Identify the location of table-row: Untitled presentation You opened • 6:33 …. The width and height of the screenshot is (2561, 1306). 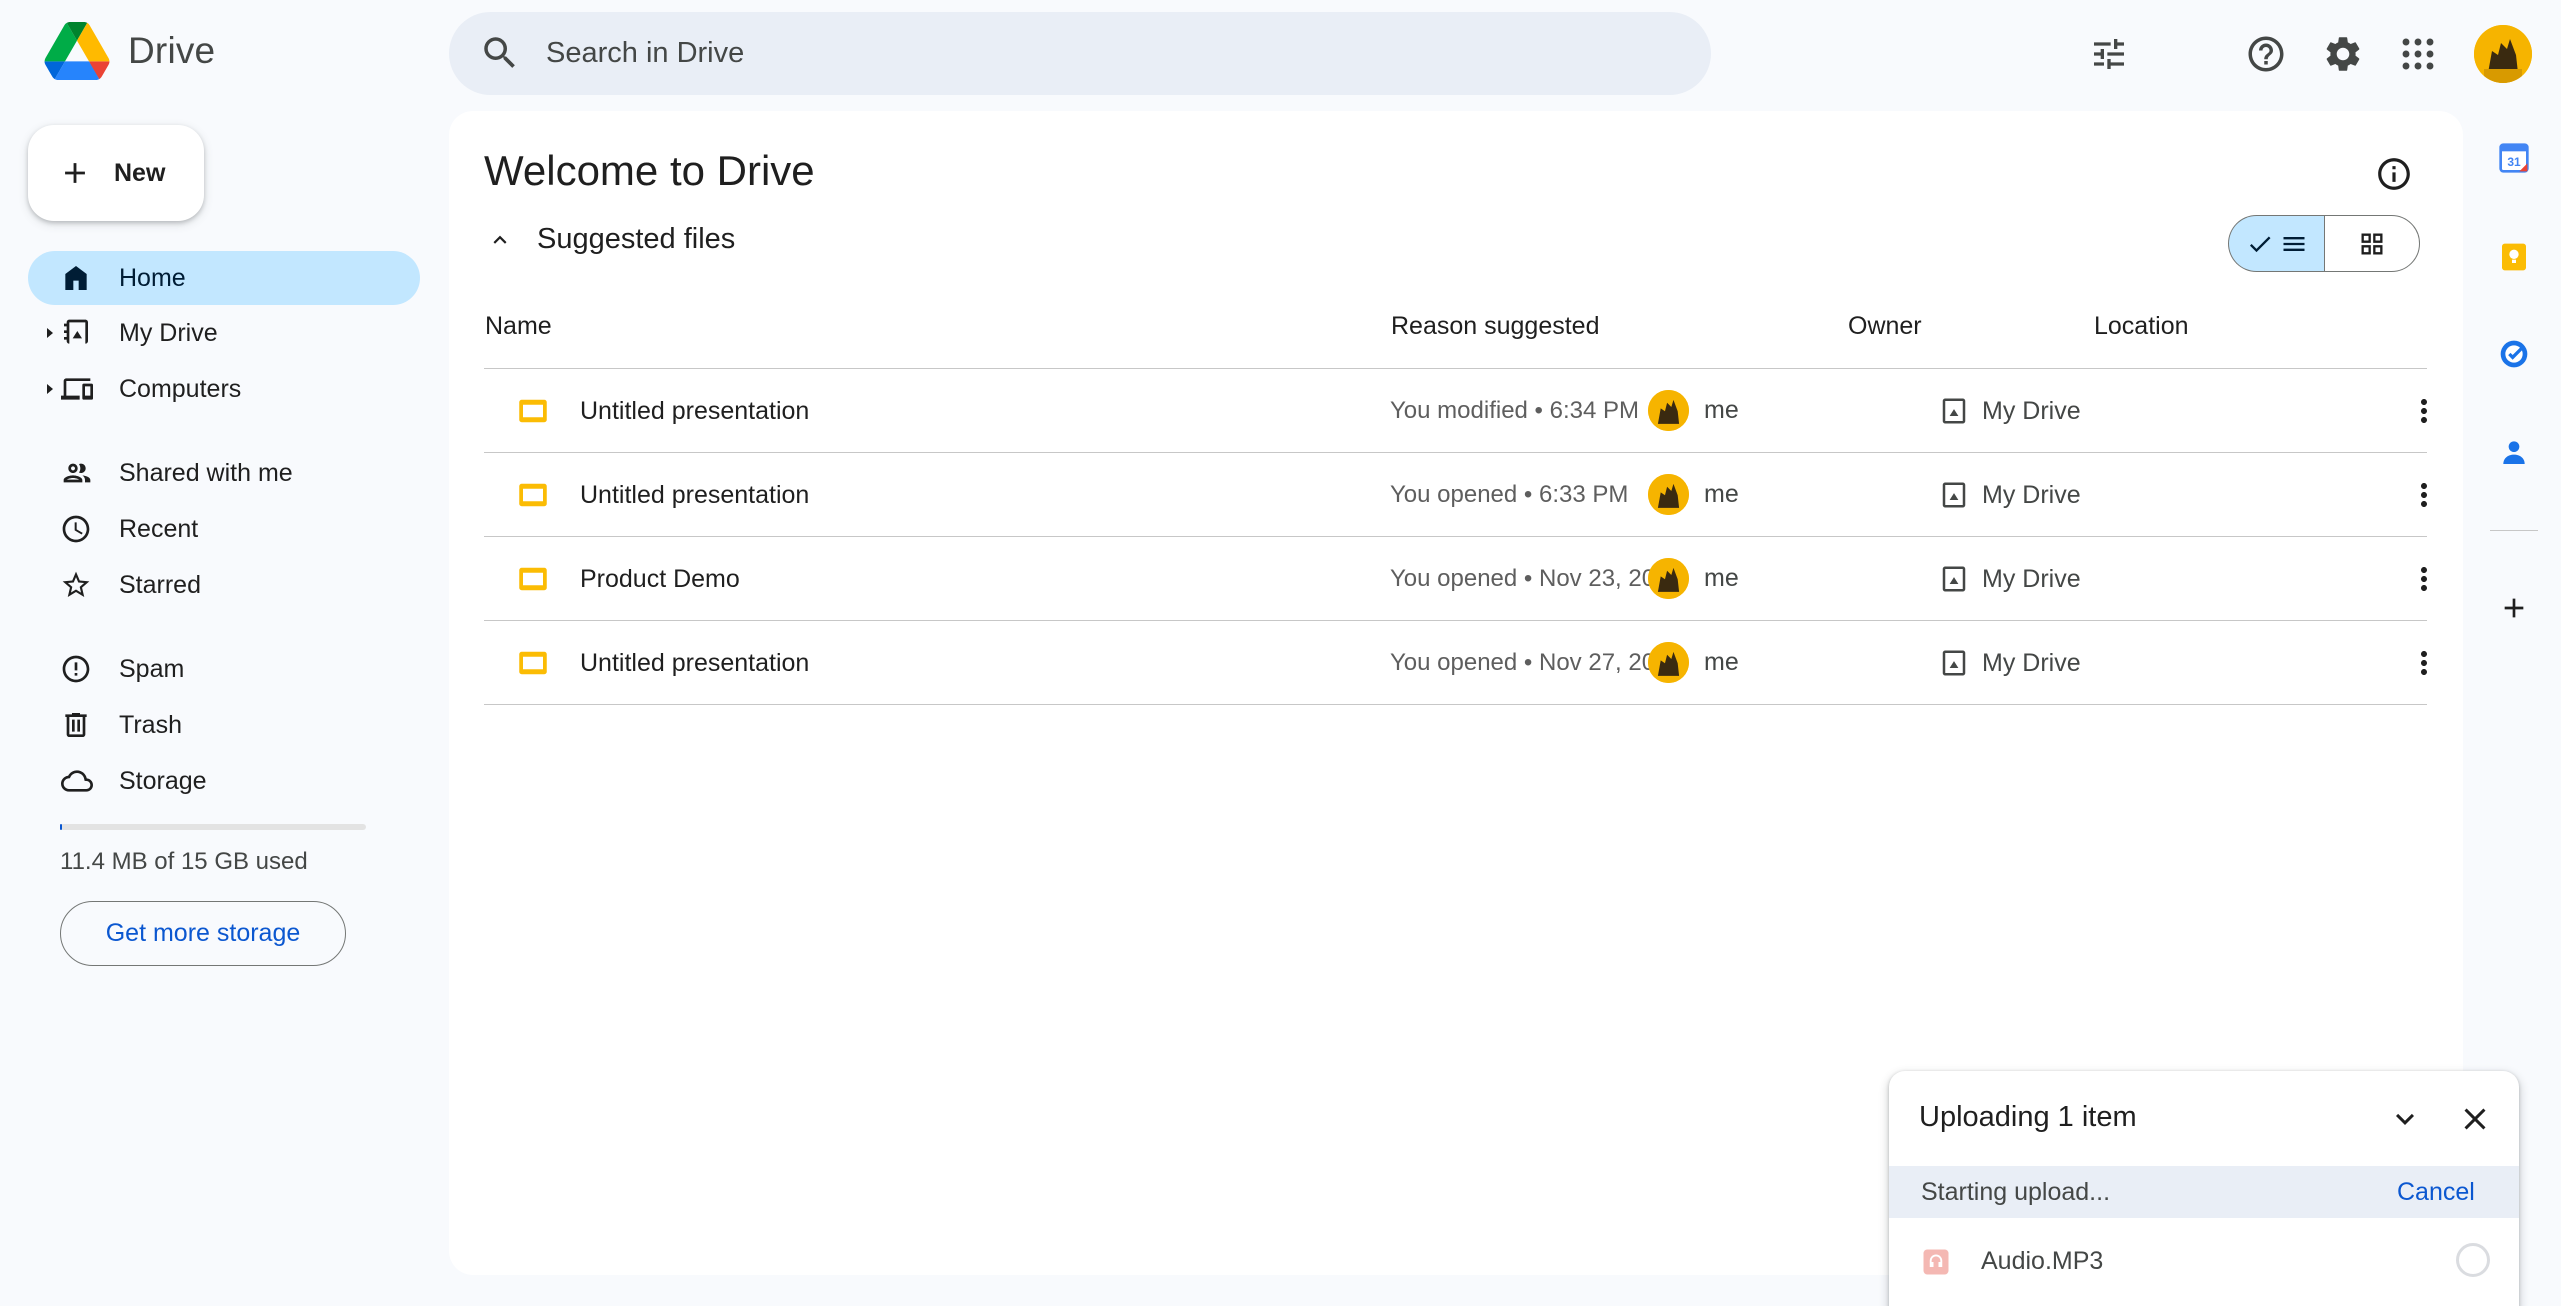
(1455, 495).